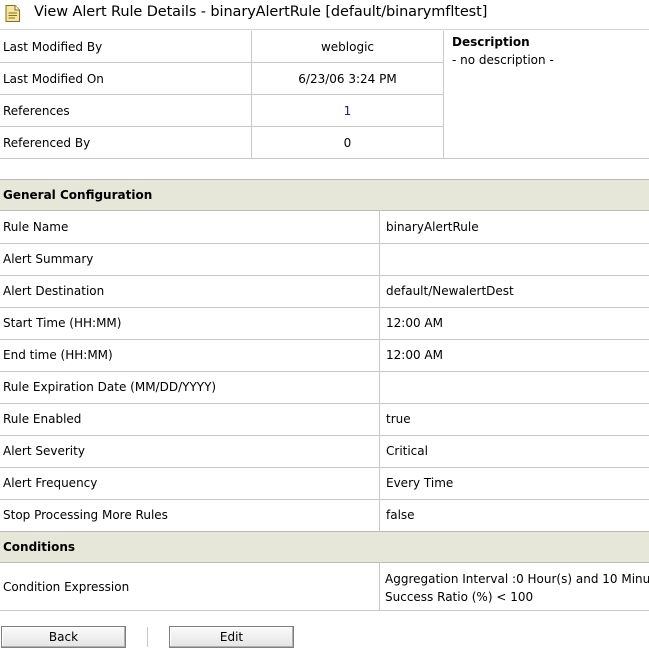  Describe the element at coordinates (414, 323) in the screenshot. I see `start-time-value: 12:00 AM` at that location.